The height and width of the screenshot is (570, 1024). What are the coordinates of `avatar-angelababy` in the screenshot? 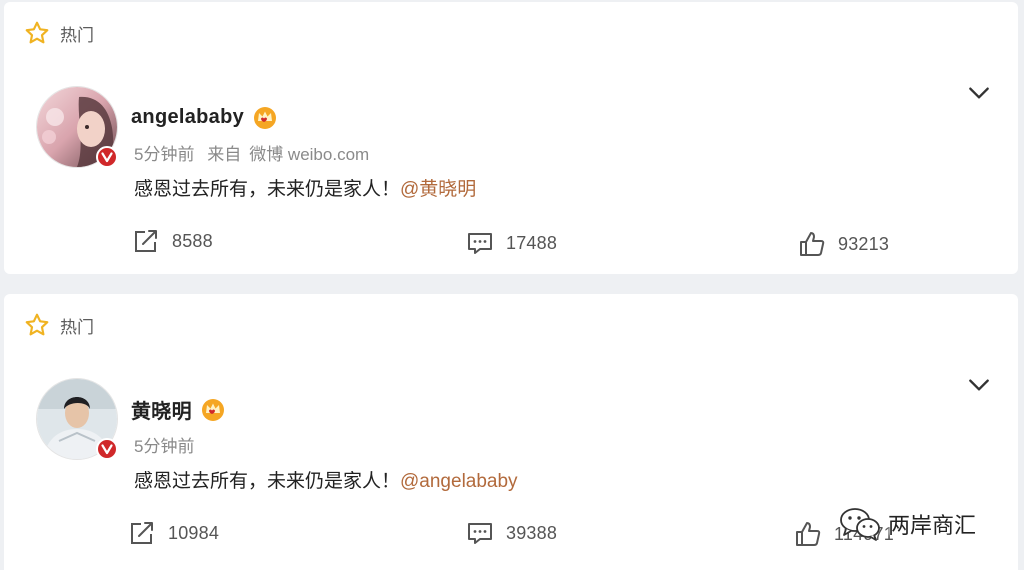 It's located at (77, 127).